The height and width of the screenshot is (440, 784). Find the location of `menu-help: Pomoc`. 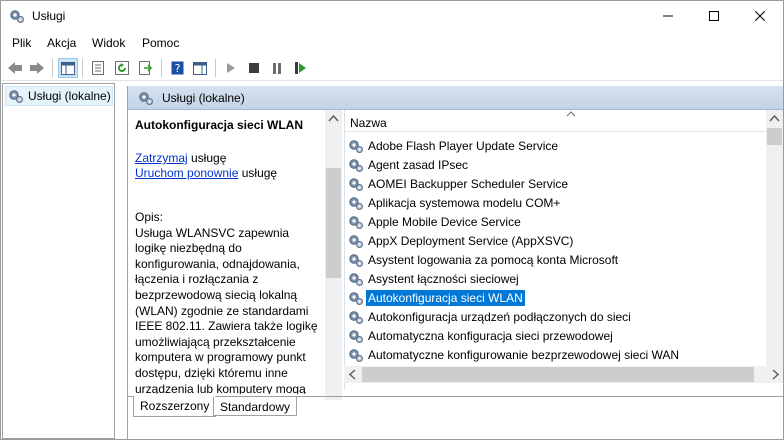

menu-help: Pomoc is located at coordinates (160, 43).